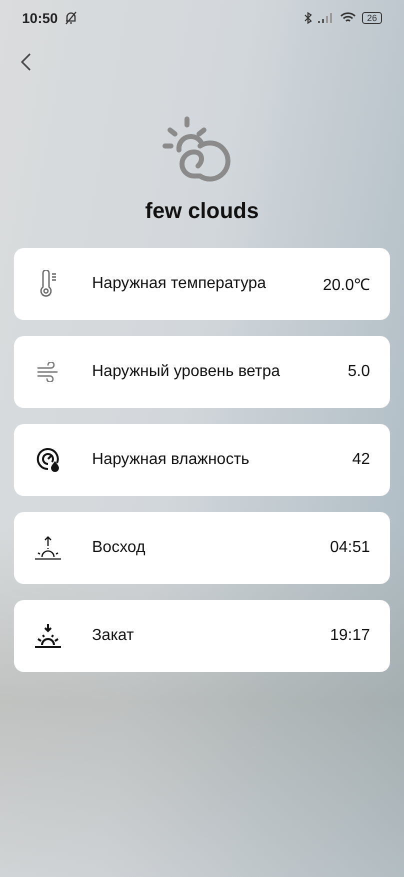 The height and width of the screenshot is (877, 404). I want to click on card-value: 19:17, so click(350, 636).